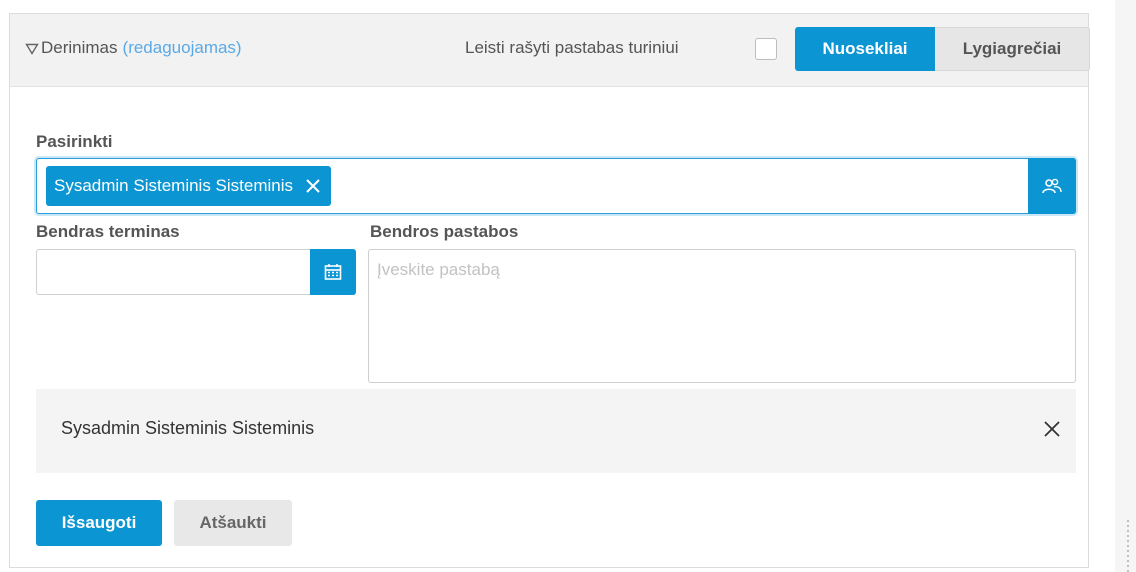 This screenshot has height=572, width=1136. Describe the element at coordinates (174, 185) in the screenshot. I see `selected-chip-text: Sysadmin Sisteminis Sisteminis` at that location.